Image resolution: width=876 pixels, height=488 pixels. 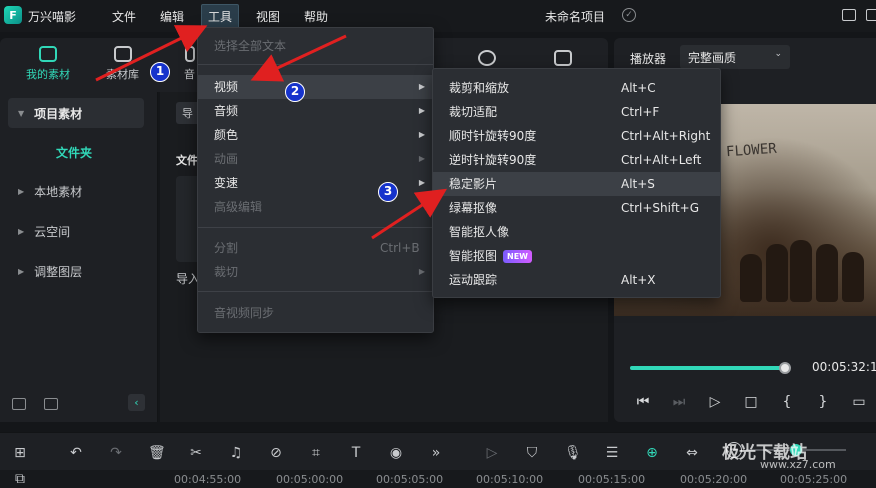 I want to click on step-marker-1: 1, so click(x=160, y=72).